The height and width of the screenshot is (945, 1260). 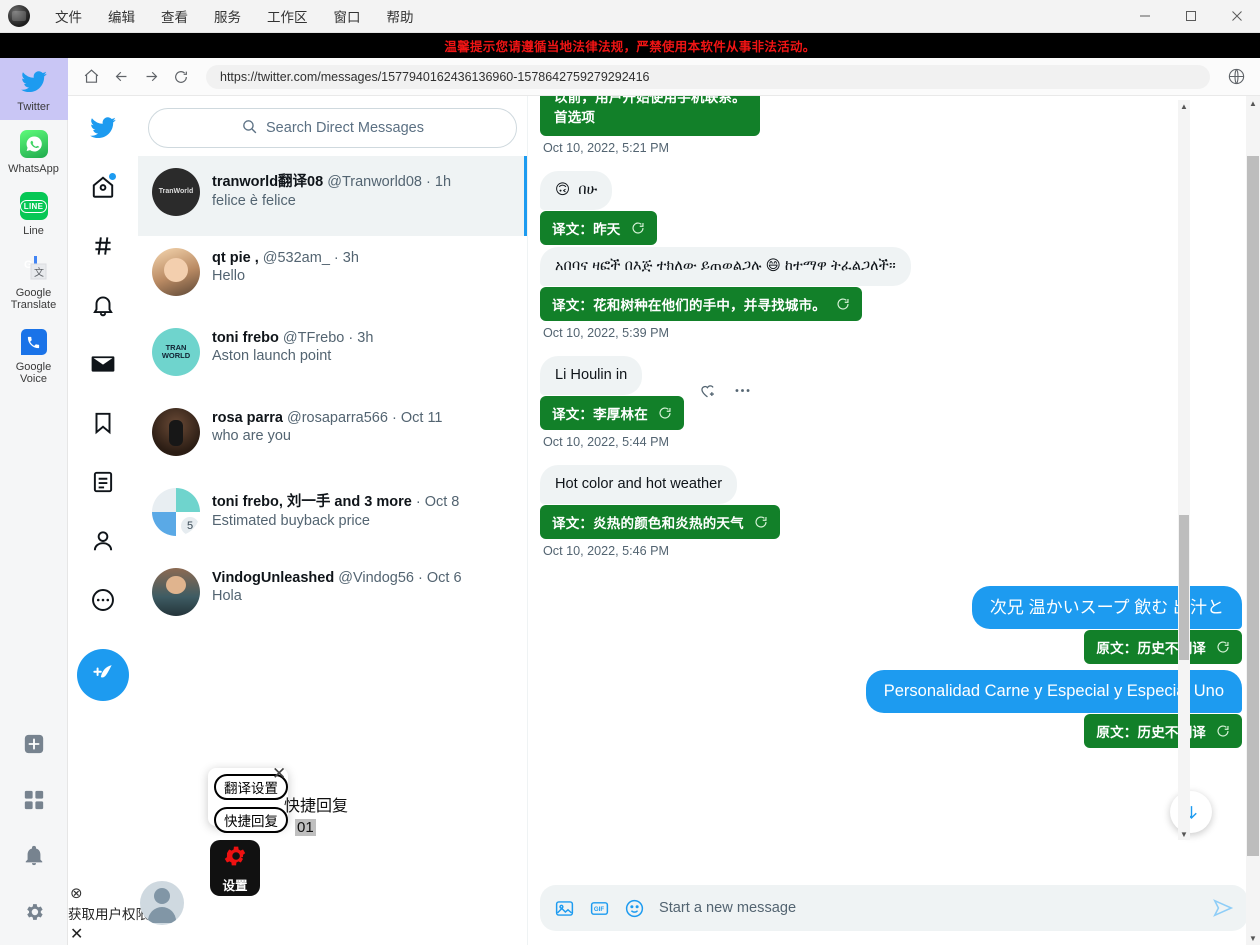 What do you see at coordinates (247, 418) in the screenshot?
I see `conversation-name: rosa parra` at bounding box center [247, 418].